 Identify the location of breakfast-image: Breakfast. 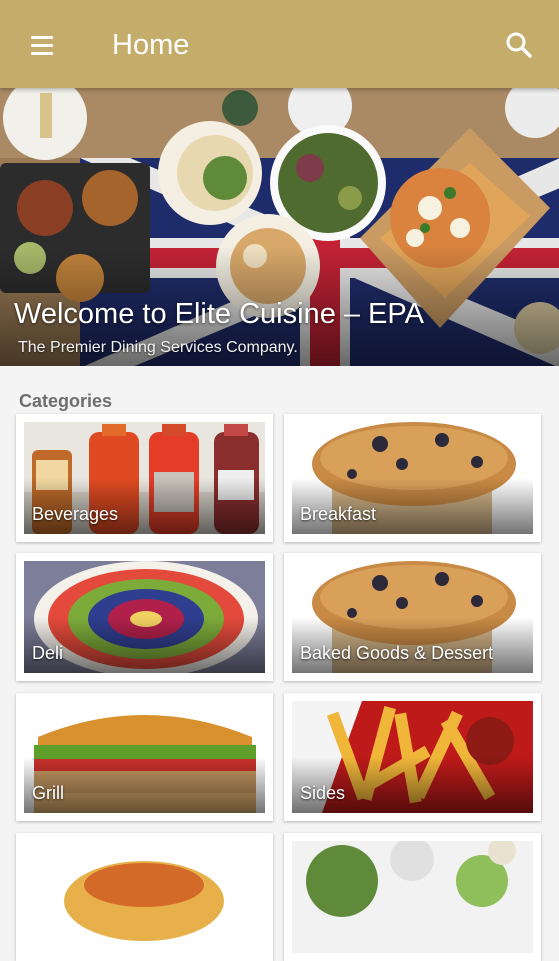
(412, 478).